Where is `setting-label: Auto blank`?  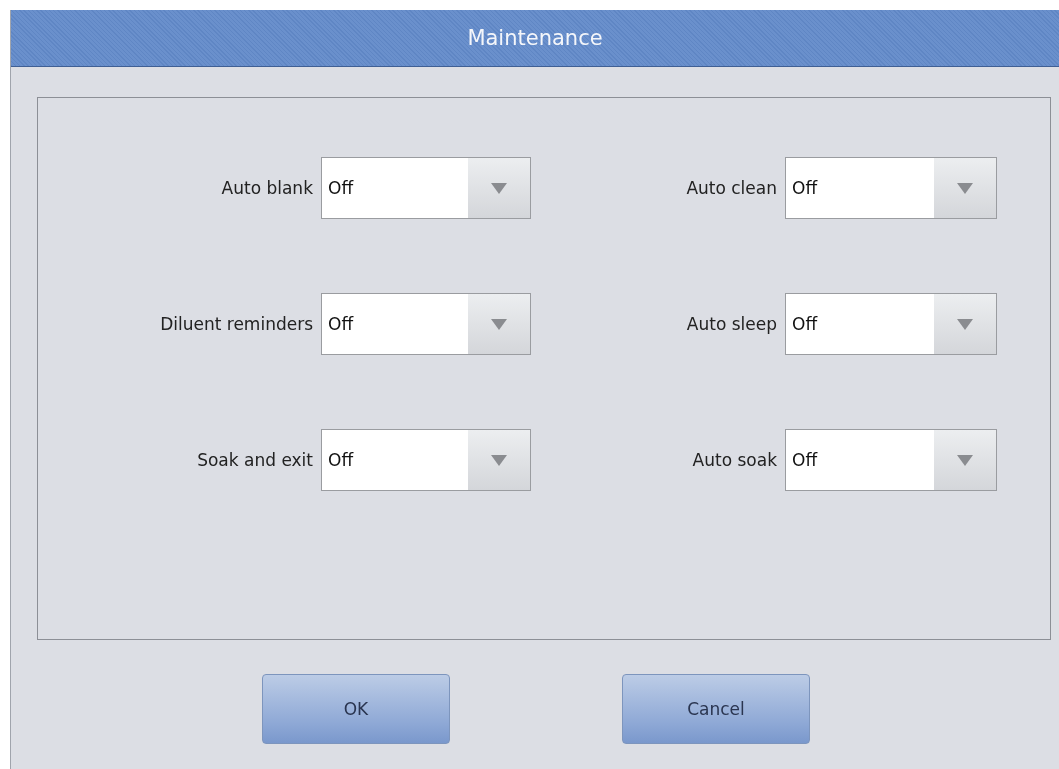
setting-label: Auto blank is located at coordinates (267, 188).